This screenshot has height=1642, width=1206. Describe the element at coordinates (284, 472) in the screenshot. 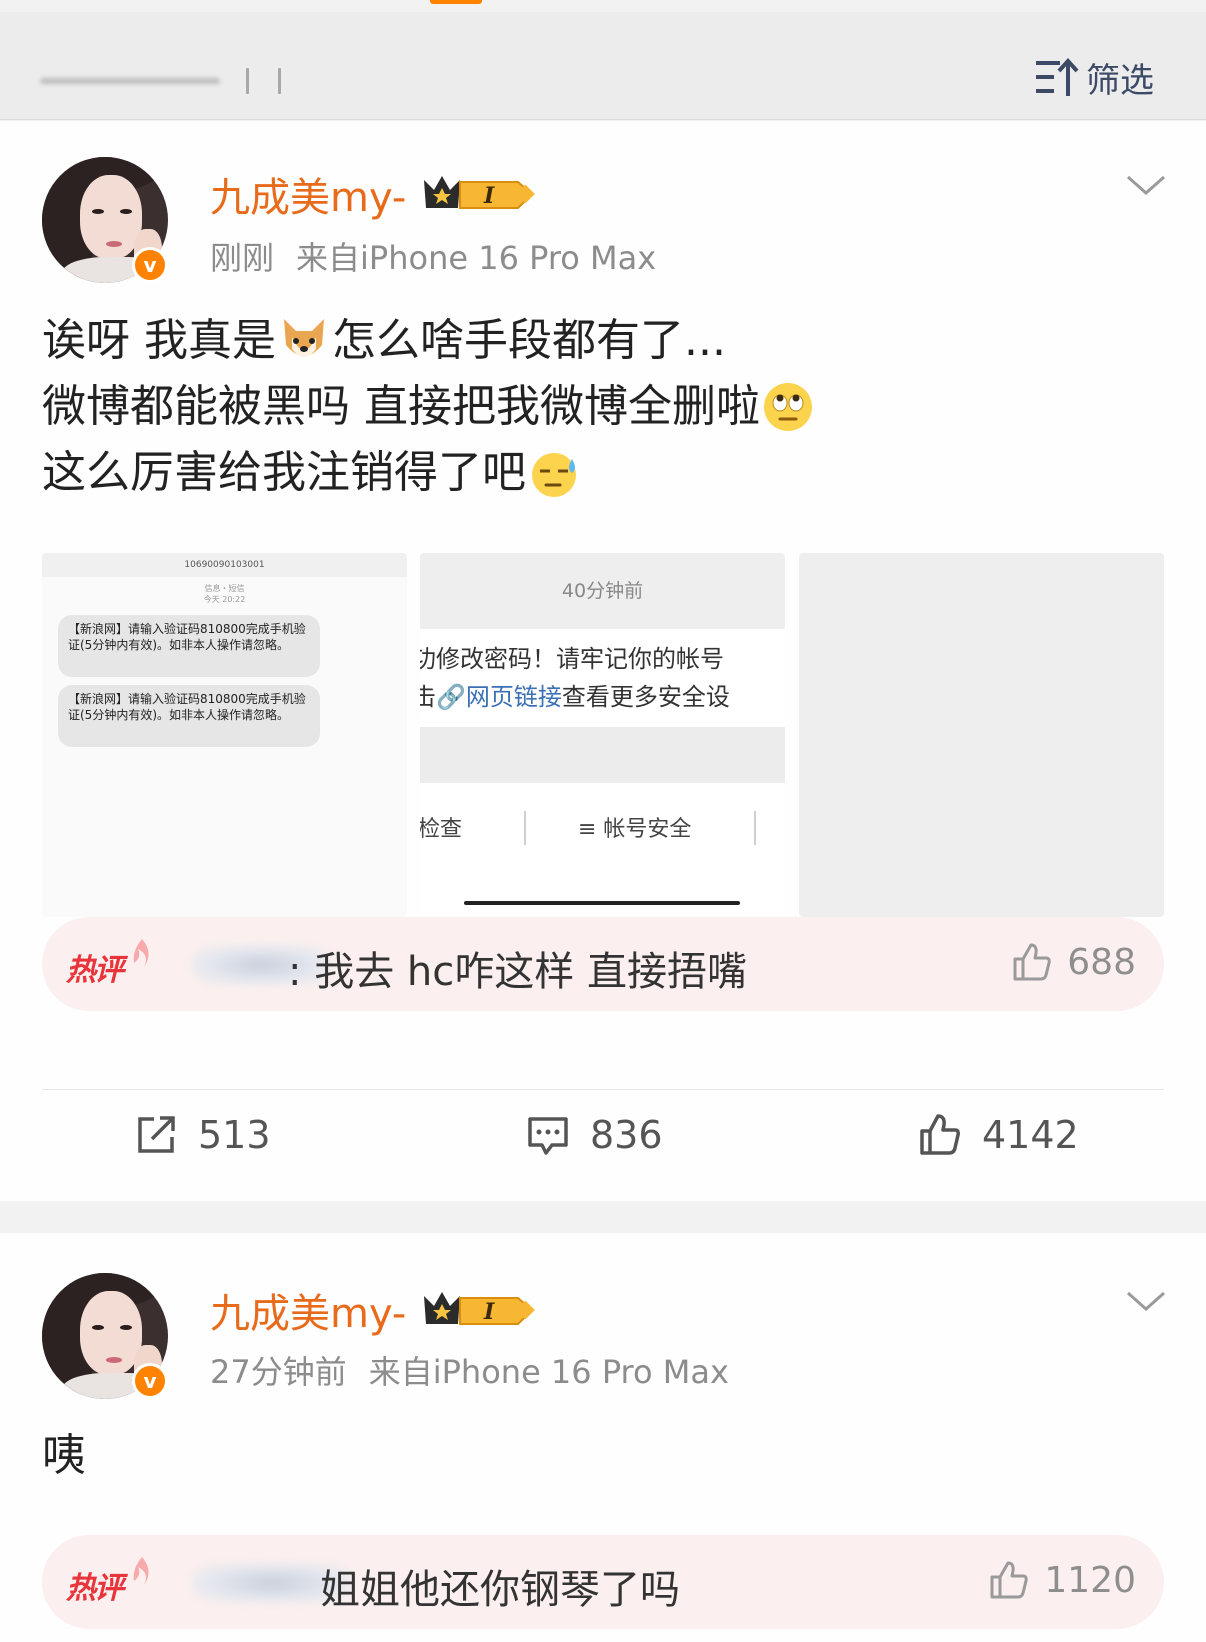

I see `post-text-line: 这么厉害给我注销得了吧` at that location.